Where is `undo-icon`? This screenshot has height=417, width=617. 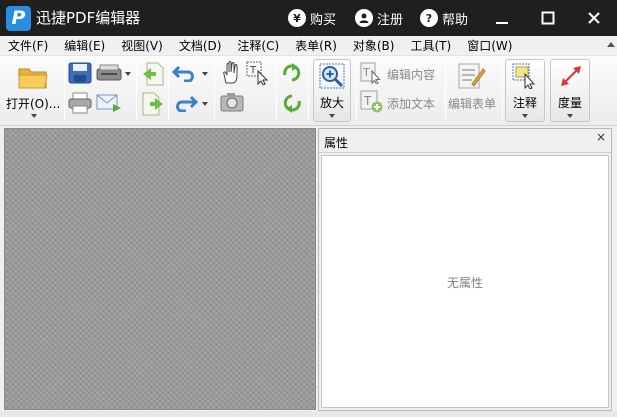
undo-icon is located at coordinates (185, 73).